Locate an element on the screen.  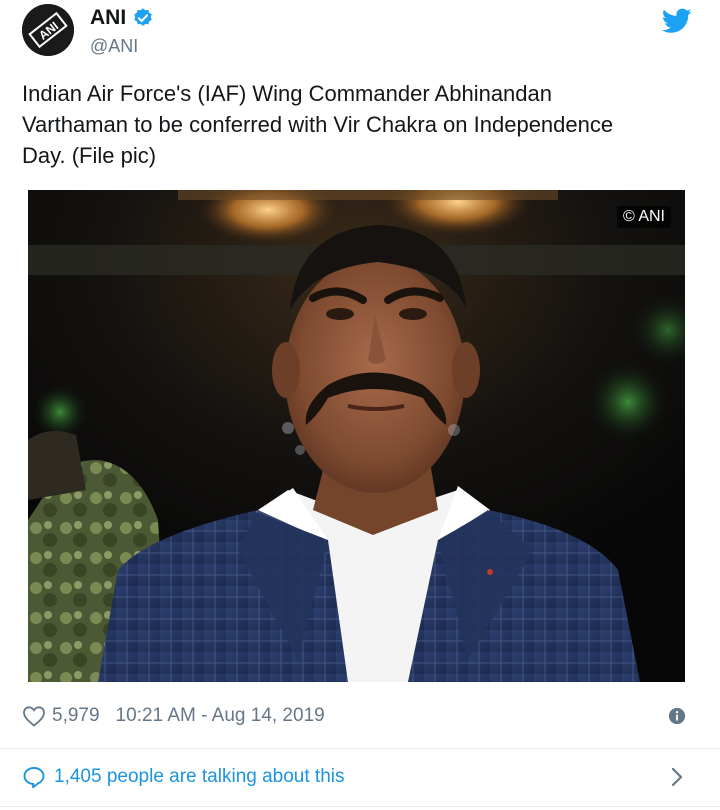
tweet-timestamp: 10:21 AM - Aug 14, 2019 is located at coordinates (220, 716).